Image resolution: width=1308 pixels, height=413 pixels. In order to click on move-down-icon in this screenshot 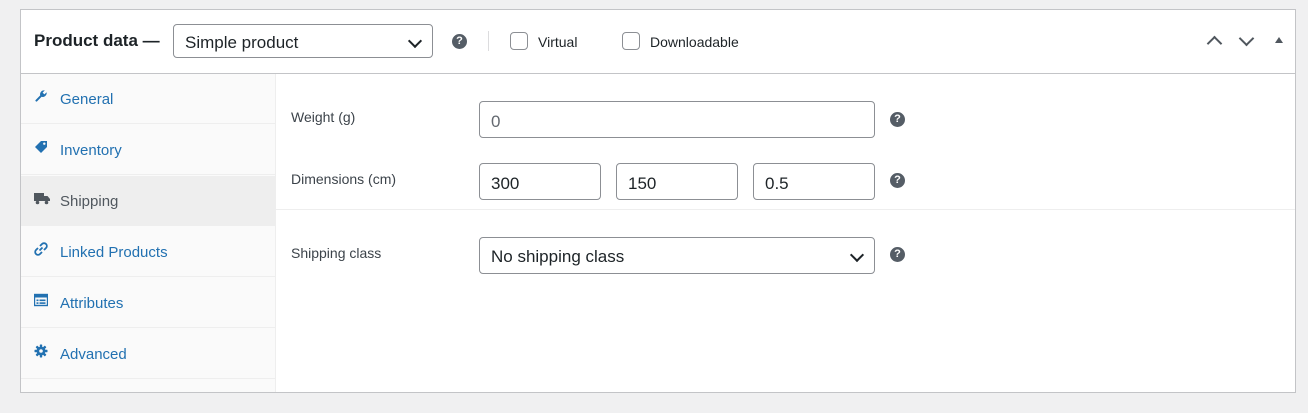, I will do `click(1246, 38)`.